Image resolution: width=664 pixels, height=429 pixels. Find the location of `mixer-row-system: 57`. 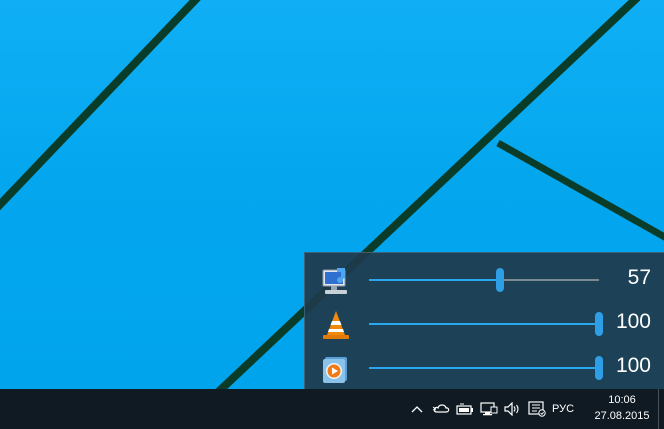

mixer-row-system: 57 is located at coordinates (484, 280).